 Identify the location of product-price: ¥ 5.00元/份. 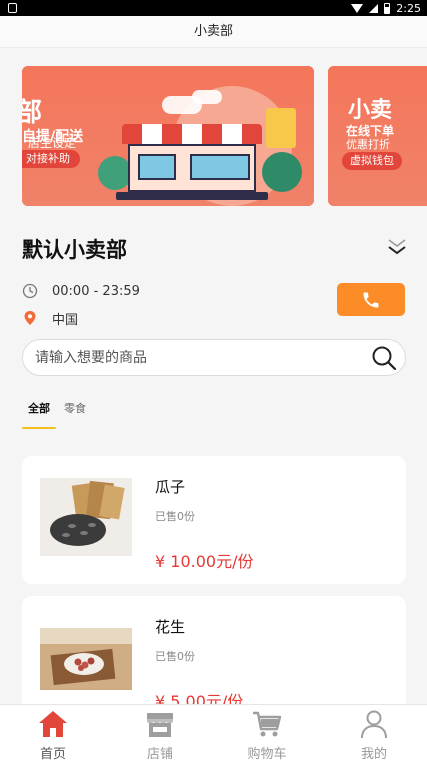
(199, 698).